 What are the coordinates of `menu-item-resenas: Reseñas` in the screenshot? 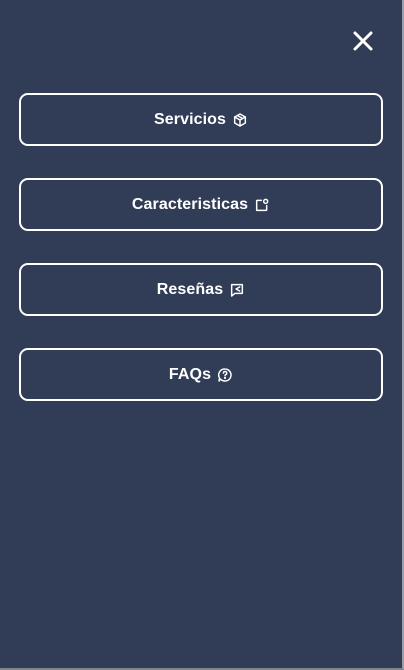 It's located at (201, 289).